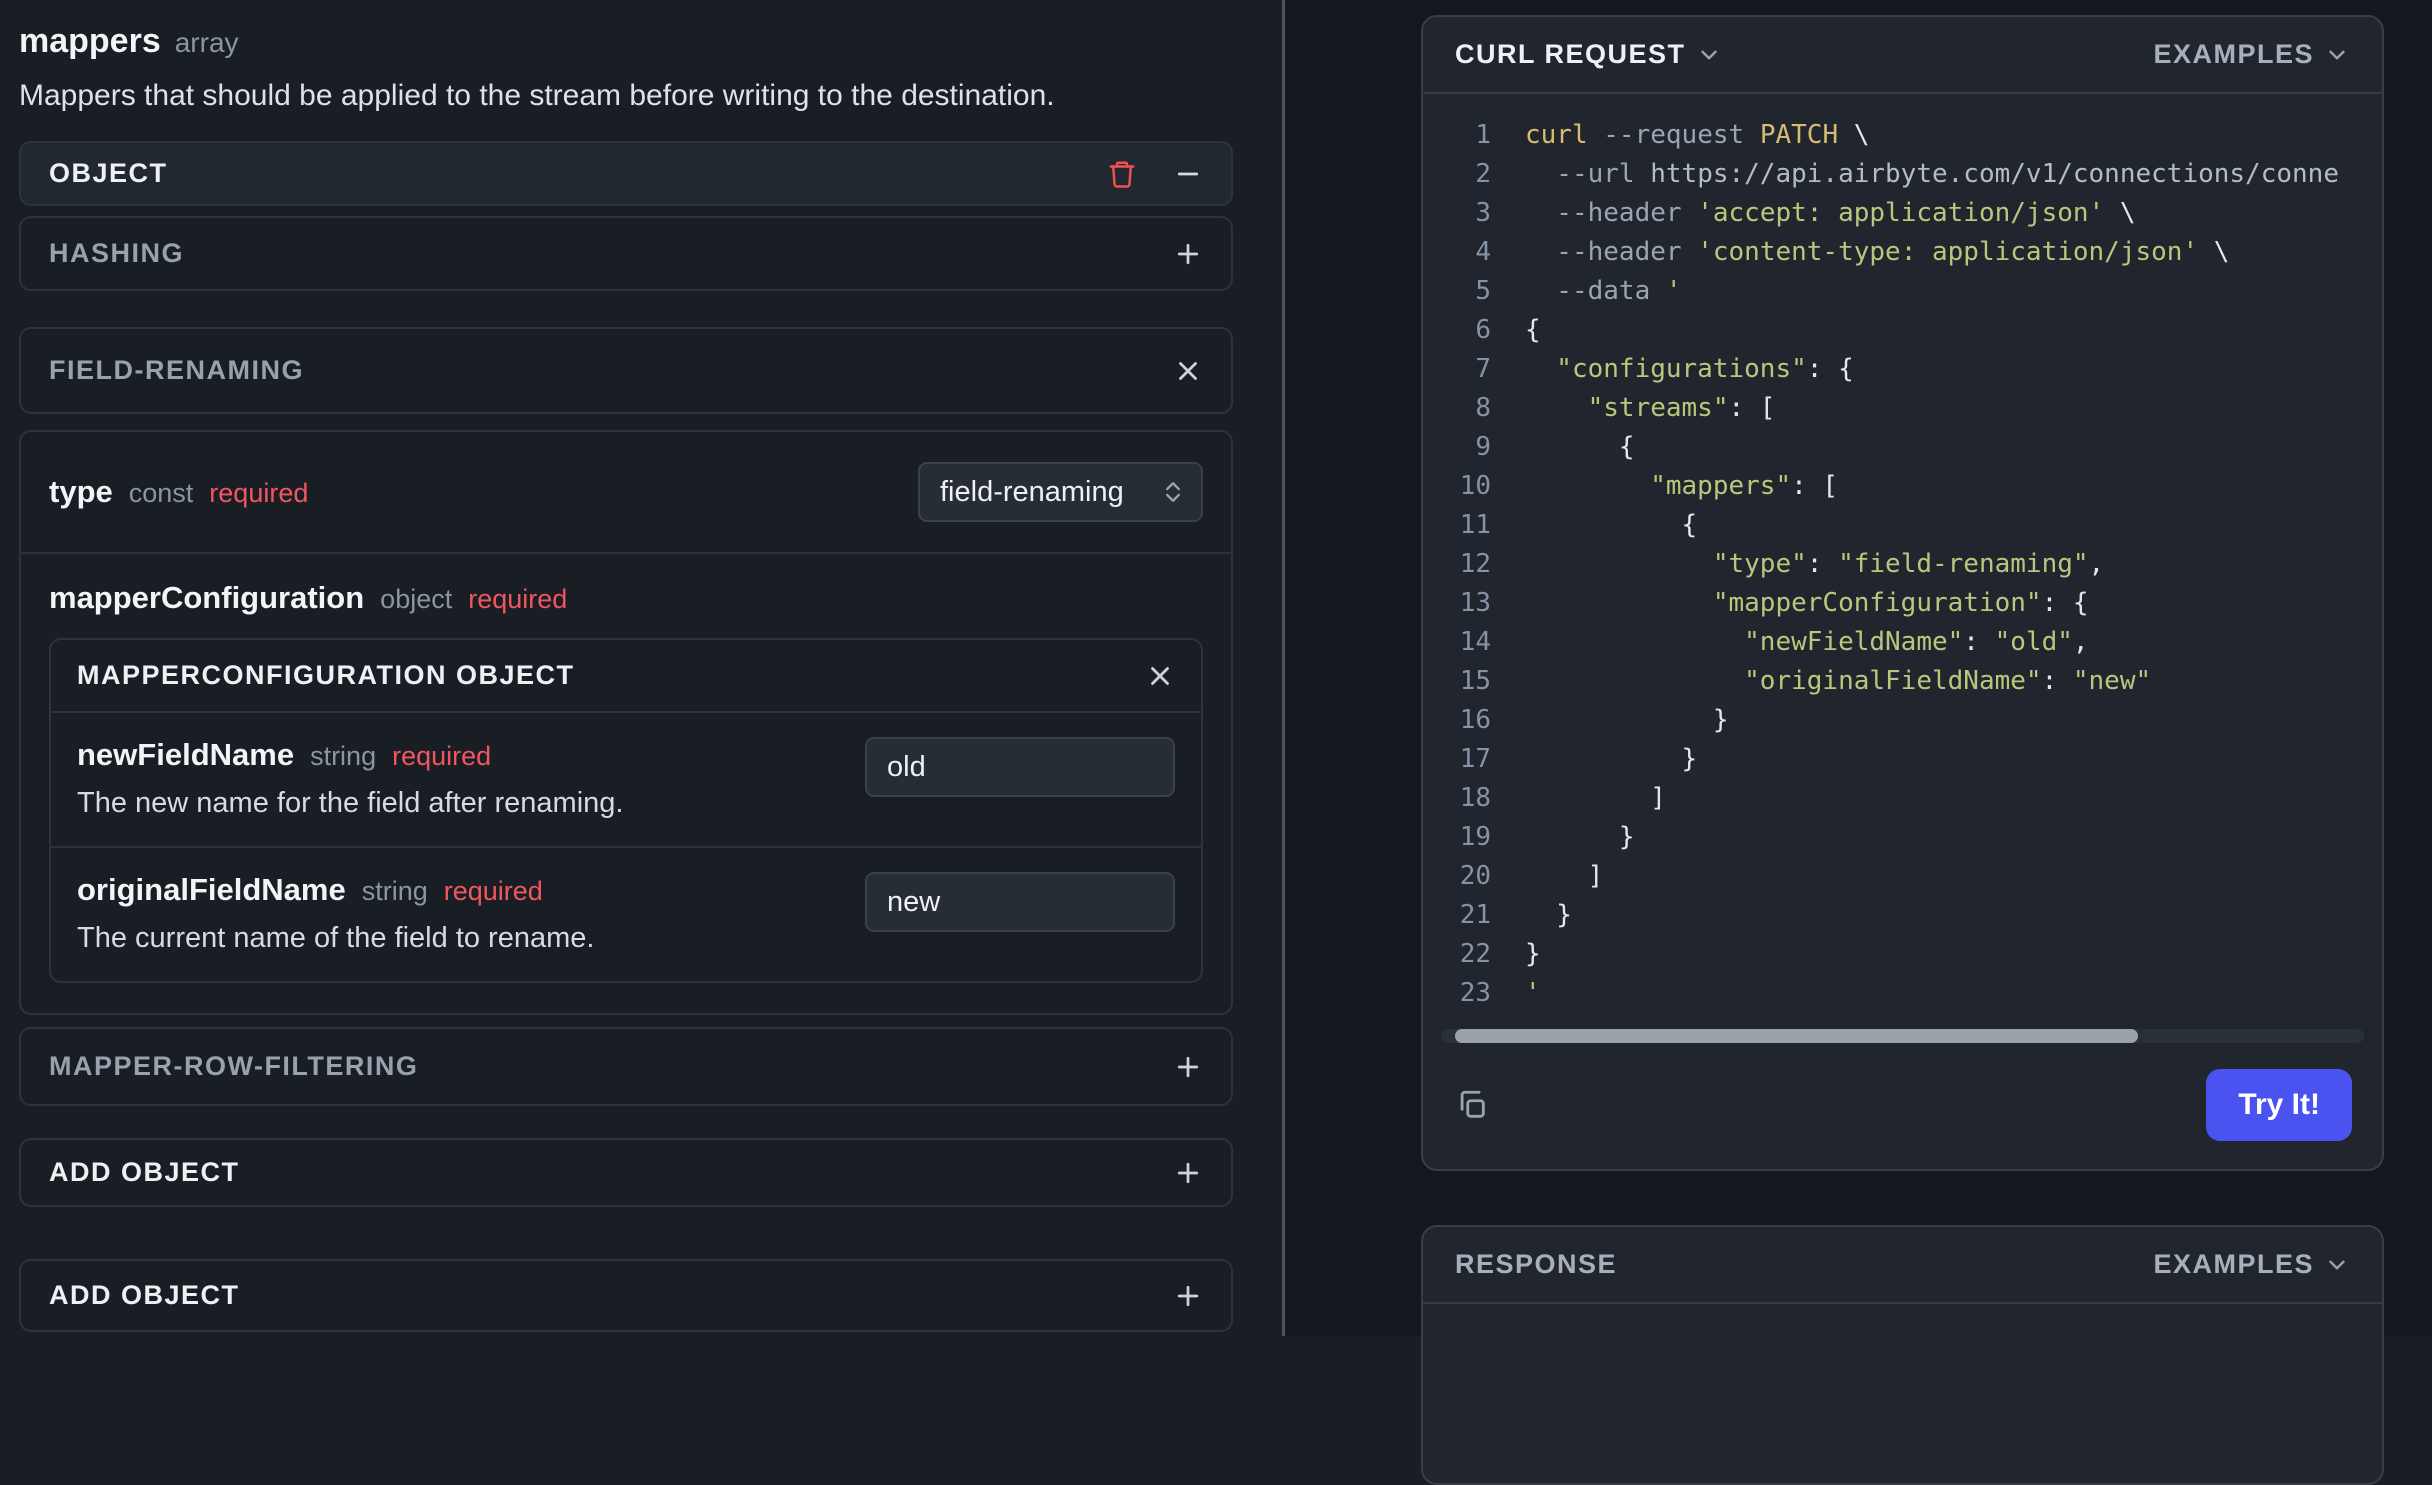 The width and height of the screenshot is (2432, 1485). I want to click on line-number: 8, so click(1483, 408).